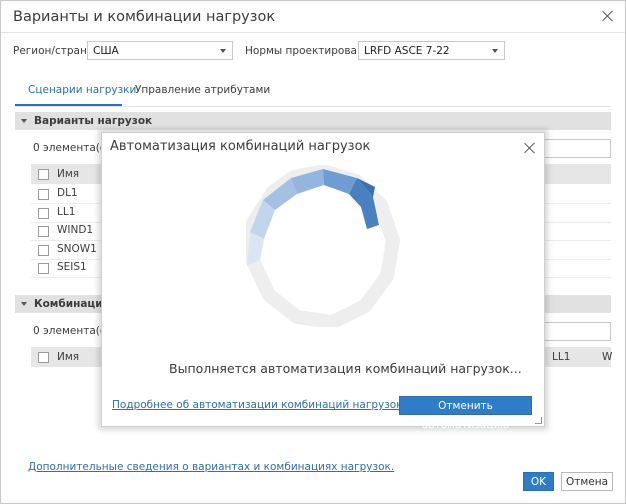  Describe the element at coordinates (55, 51) in the screenshot. I see `region-label: Регион/страна:` at that location.